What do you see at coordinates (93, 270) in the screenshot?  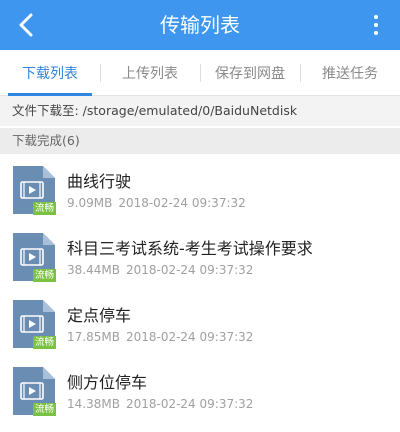 I see `file-size: 38.44MB` at bounding box center [93, 270].